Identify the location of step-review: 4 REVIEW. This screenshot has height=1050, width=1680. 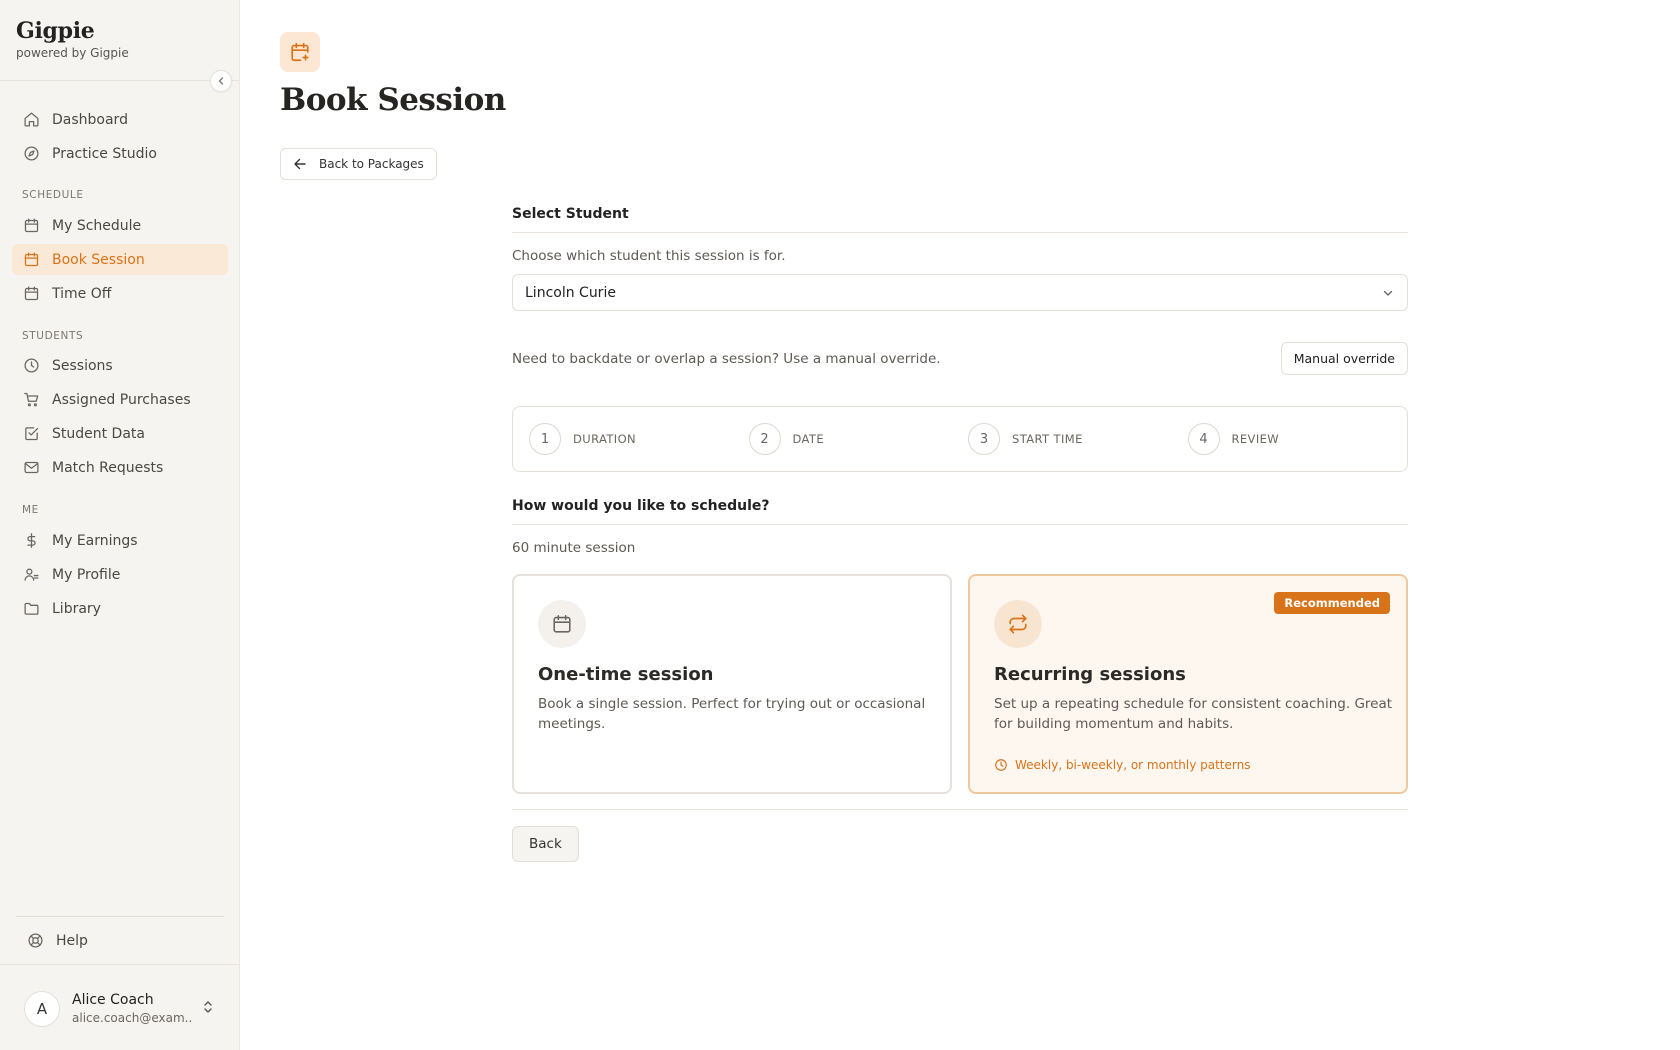
(1297, 439).